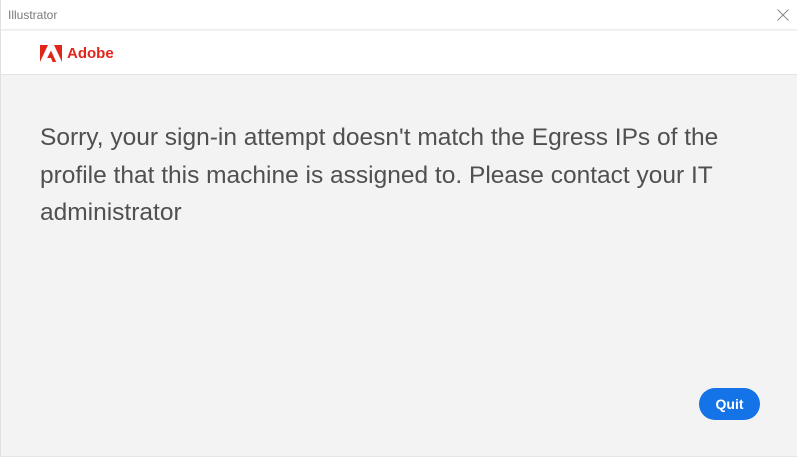 This screenshot has height=457, width=797. What do you see at coordinates (729, 404) in the screenshot?
I see `quit-button: Quit` at bounding box center [729, 404].